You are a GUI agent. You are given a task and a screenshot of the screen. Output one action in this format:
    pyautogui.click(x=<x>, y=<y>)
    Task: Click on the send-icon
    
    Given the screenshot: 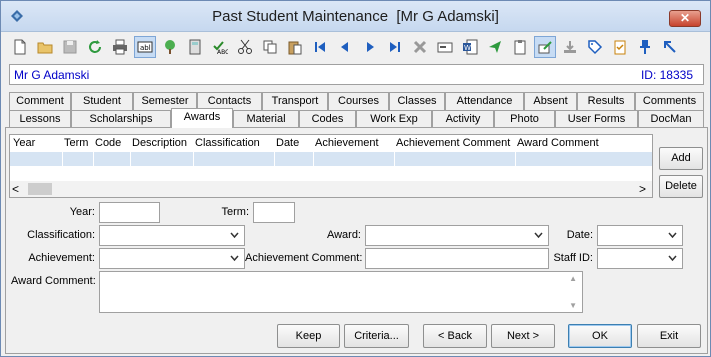 What is the action you would take?
    pyautogui.click(x=495, y=47)
    